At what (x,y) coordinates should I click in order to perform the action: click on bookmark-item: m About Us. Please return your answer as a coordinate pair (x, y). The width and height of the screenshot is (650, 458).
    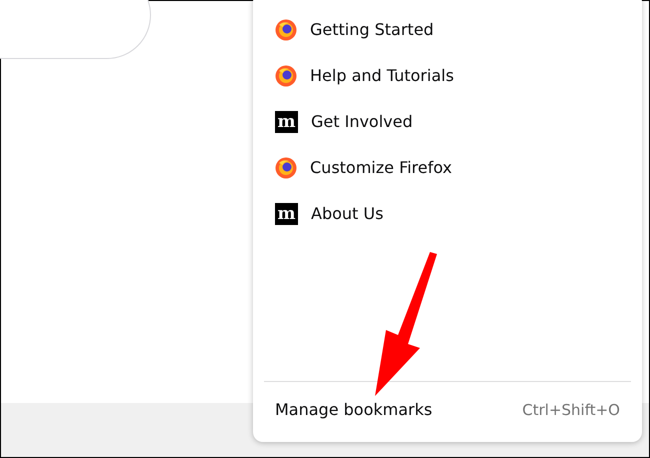
    Looking at the image, I should click on (447, 214).